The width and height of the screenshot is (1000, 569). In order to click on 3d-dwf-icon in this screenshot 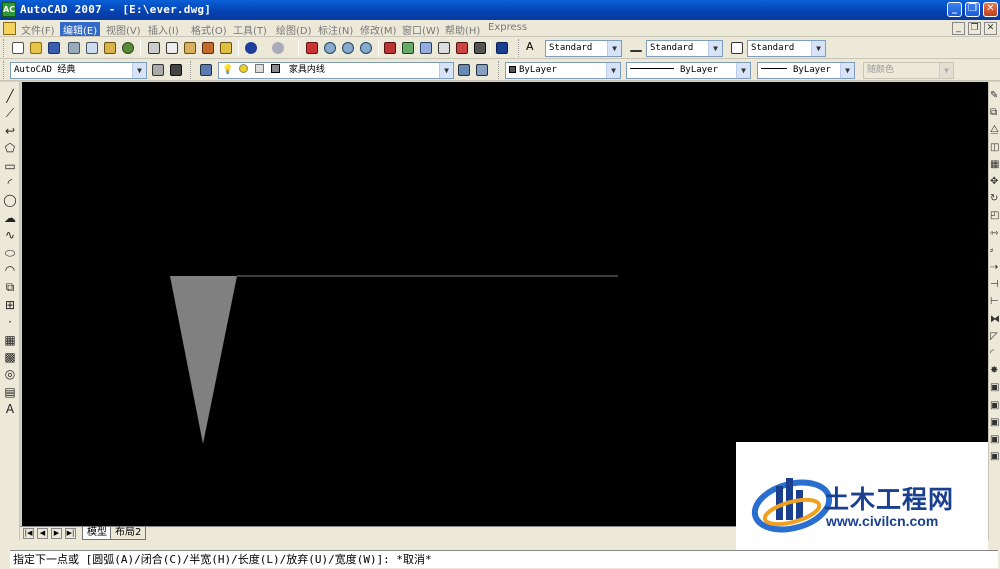, I will do `click(128, 48)`.